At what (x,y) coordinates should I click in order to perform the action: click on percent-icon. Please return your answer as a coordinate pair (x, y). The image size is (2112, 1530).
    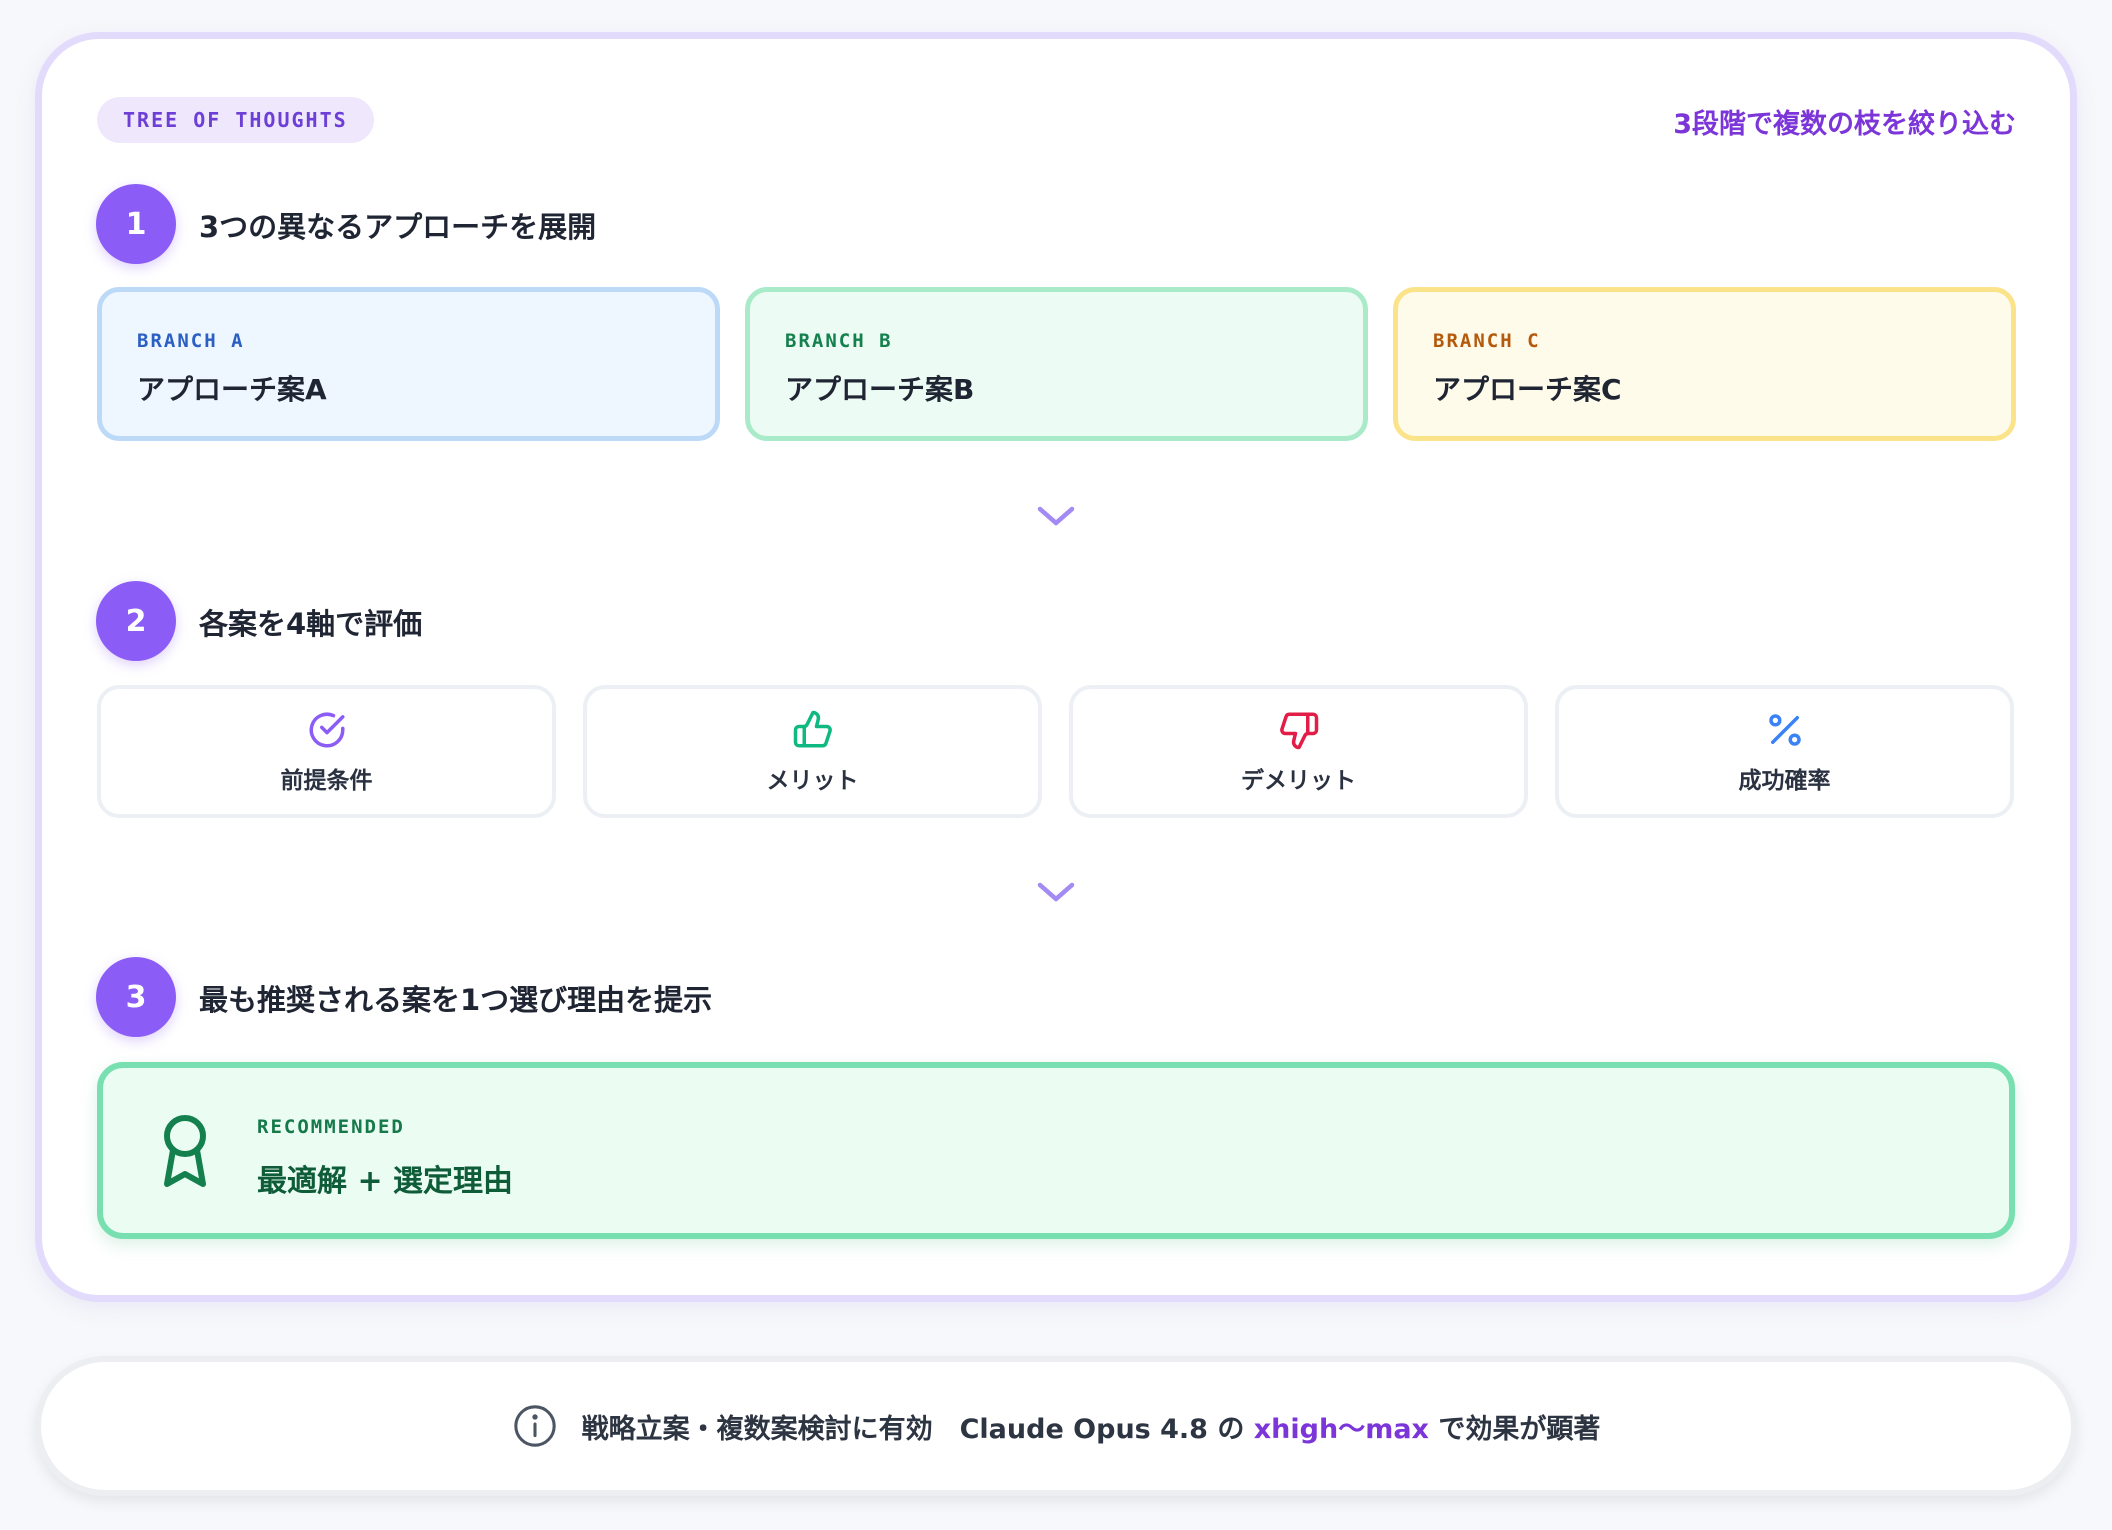
    Looking at the image, I should click on (1784, 729).